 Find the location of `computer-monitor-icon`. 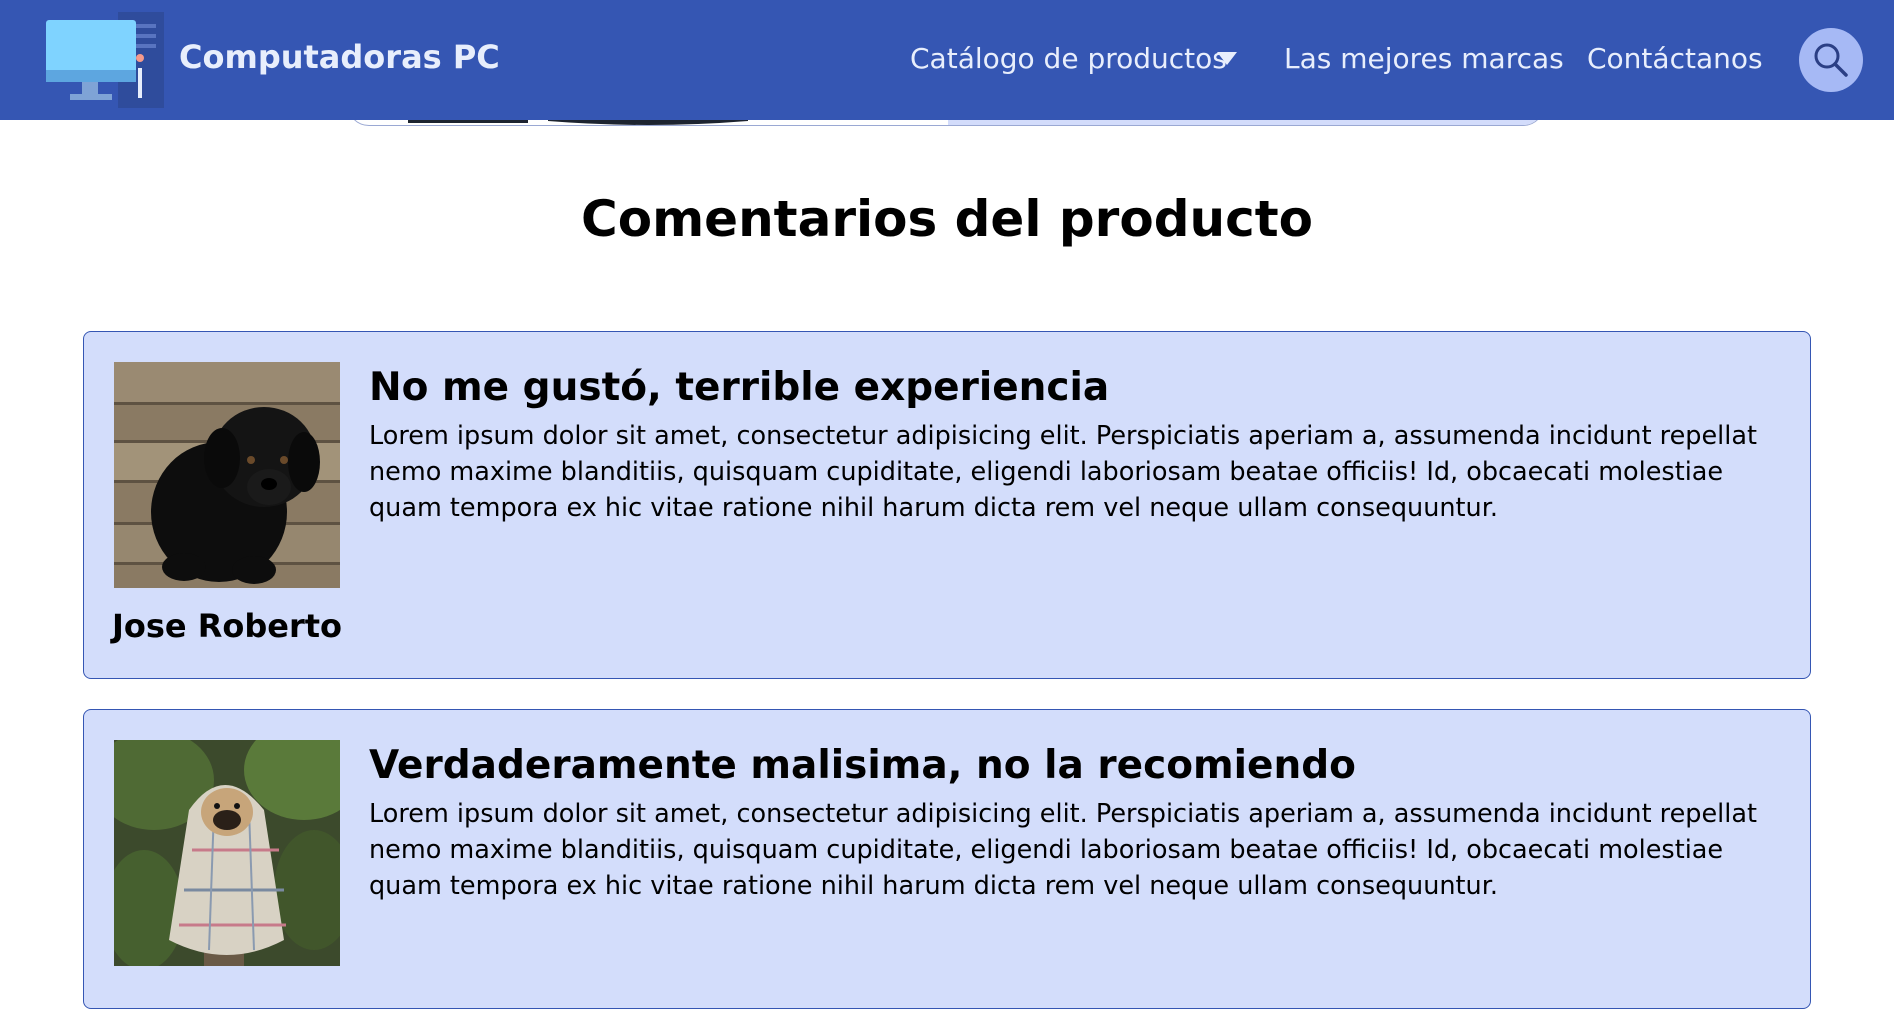

computer-monitor-icon is located at coordinates (105, 60).